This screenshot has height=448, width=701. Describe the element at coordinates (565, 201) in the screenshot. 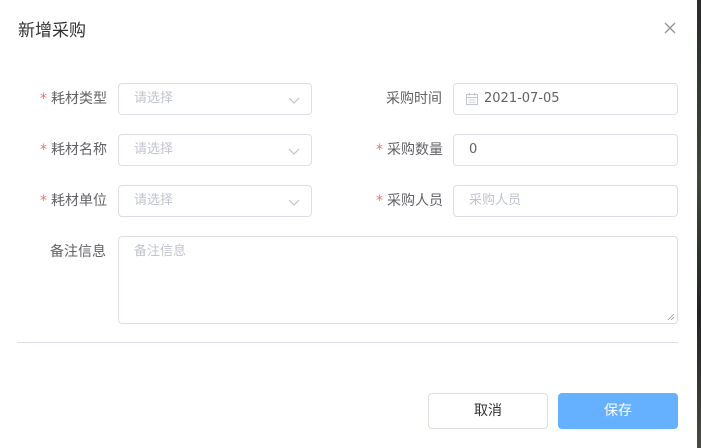

I see `purchaser-input: 采购人员` at that location.